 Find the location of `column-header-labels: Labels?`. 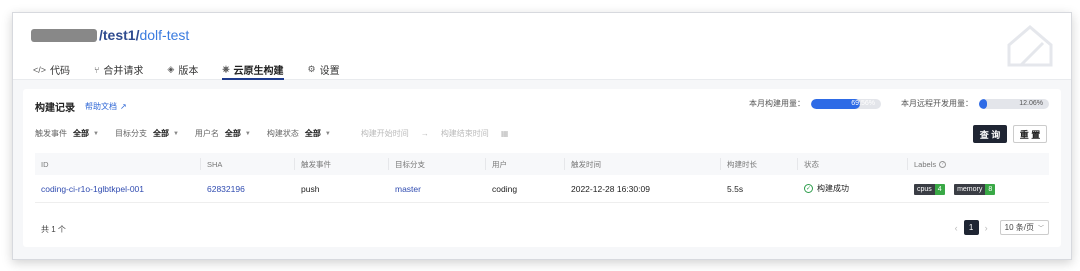

column-header-labels: Labels? is located at coordinates (978, 164).